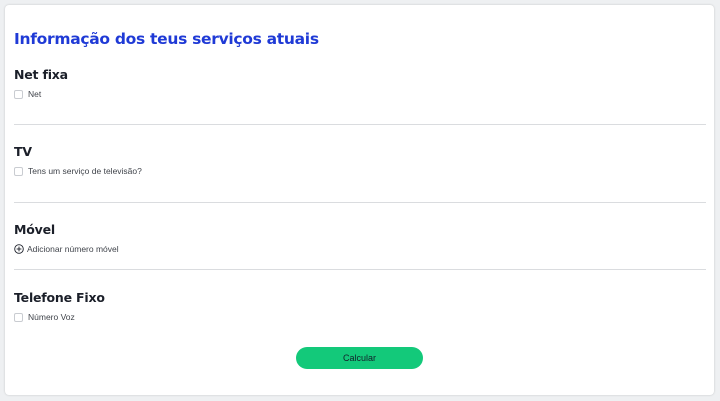 The height and width of the screenshot is (401, 720). What do you see at coordinates (18, 171) in the screenshot?
I see `tv-checkbox` at bounding box center [18, 171].